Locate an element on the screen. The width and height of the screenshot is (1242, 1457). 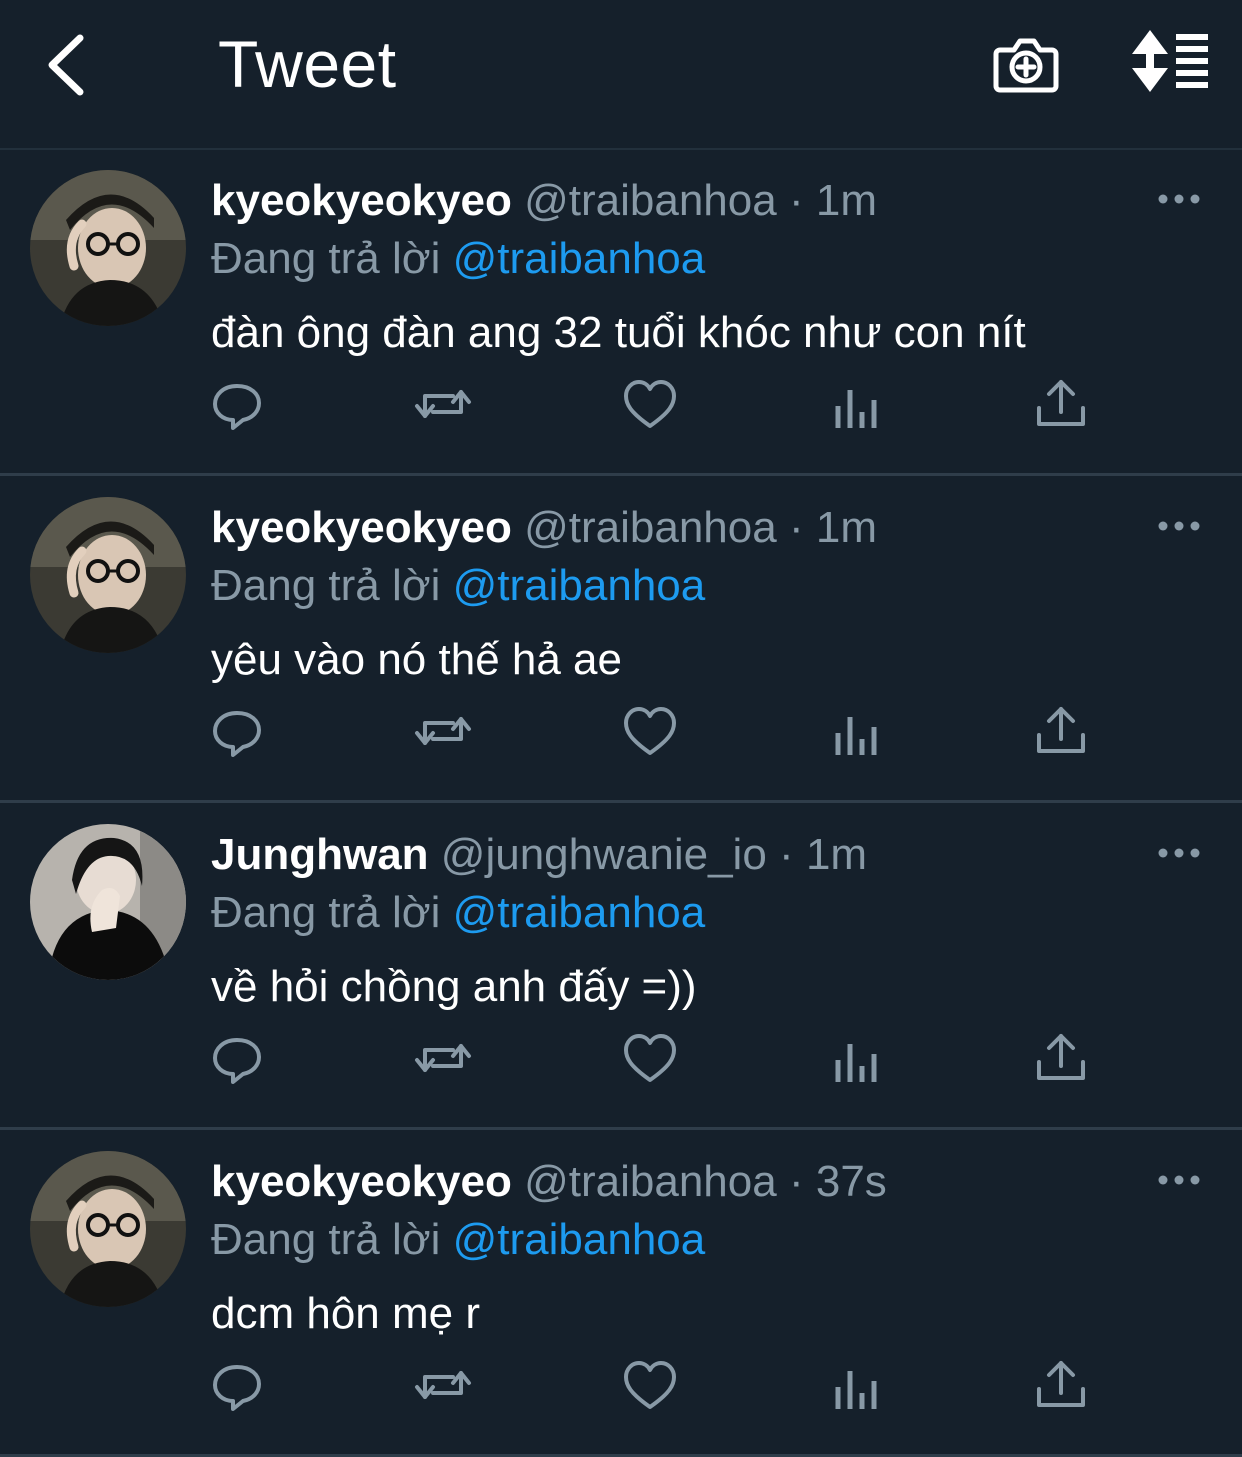
avatar-dark is located at coordinates (108, 902).